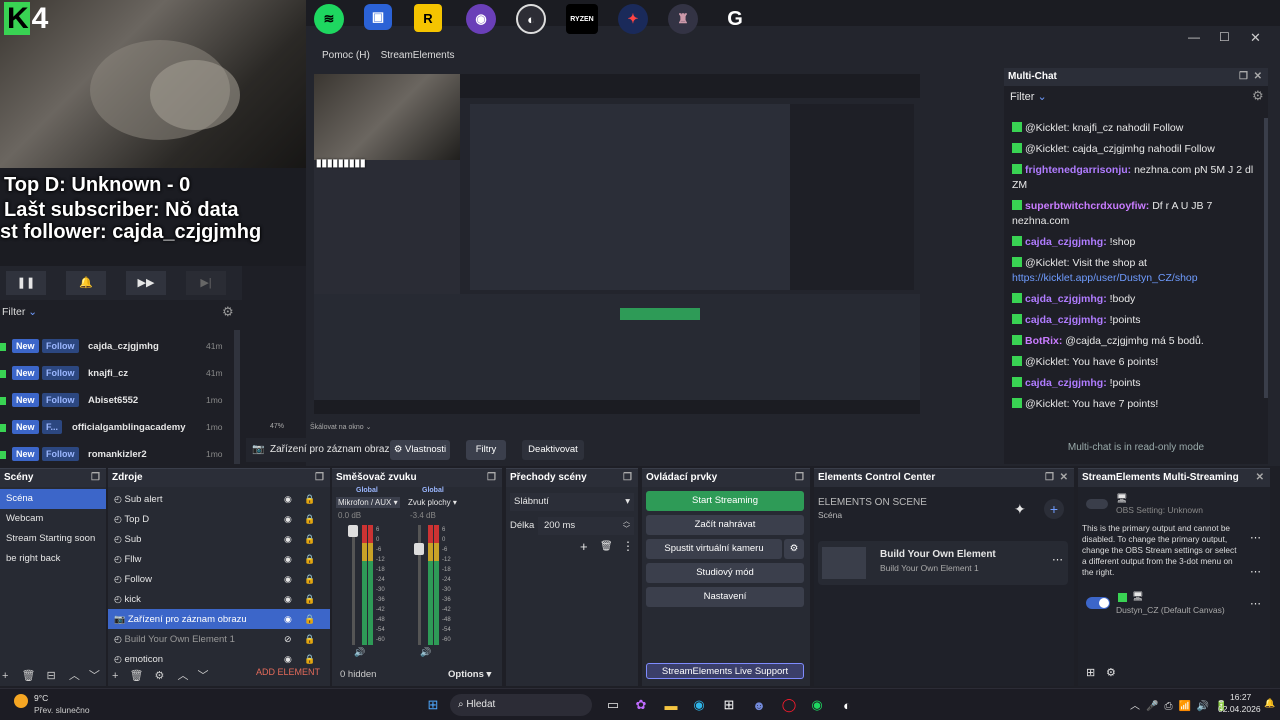  Describe the element at coordinates (1090, 672) in the screenshot. I see `add-icon: ⊞` at that location.